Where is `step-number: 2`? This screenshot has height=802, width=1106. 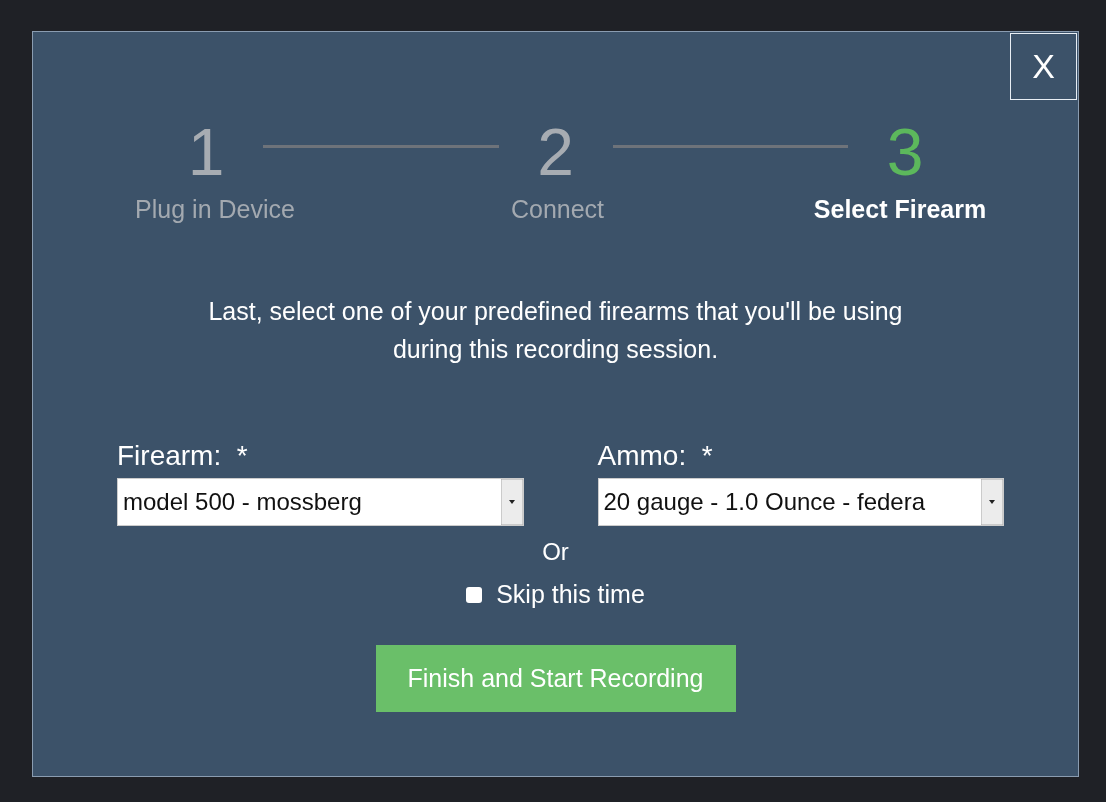
step-number: 2 is located at coordinates (555, 152).